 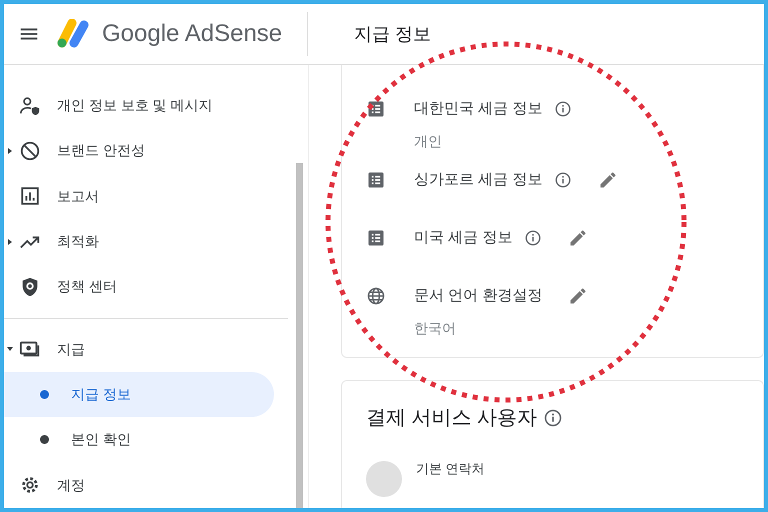 What do you see at coordinates (450, 469) in the screenshot?
I see `contact-label: 기본 연락처` at bounding box center [450, 469].